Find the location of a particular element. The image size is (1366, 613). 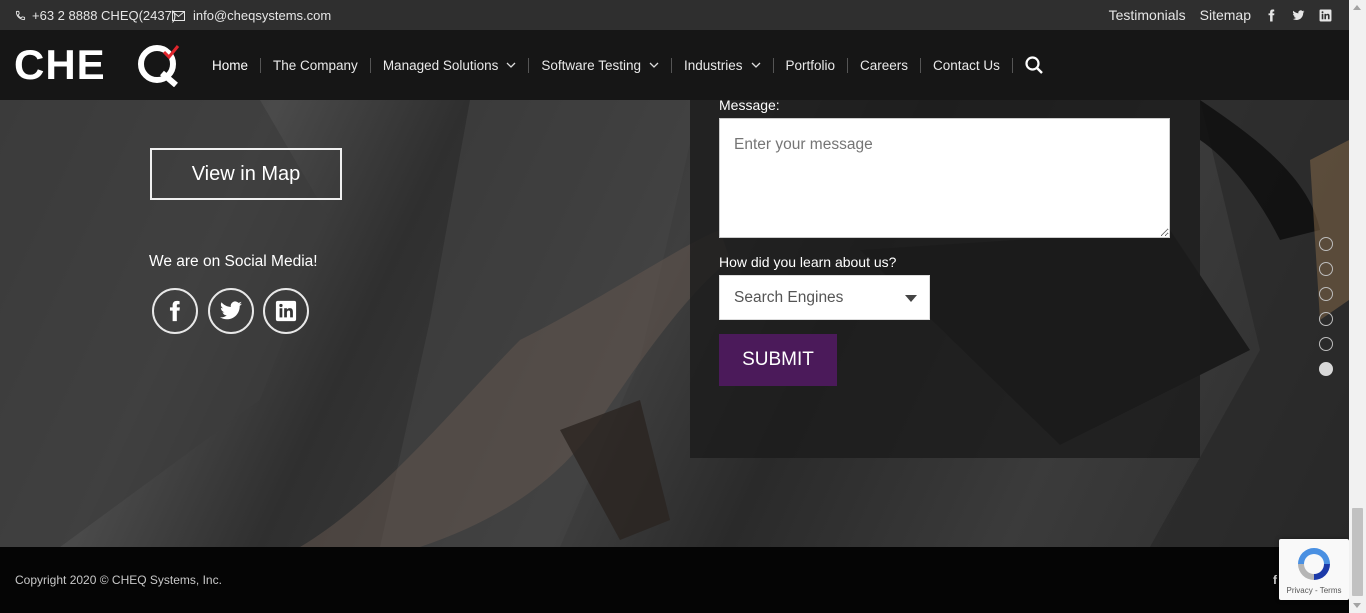

nav-the-company: The Company is located at coordinates (316, 65).